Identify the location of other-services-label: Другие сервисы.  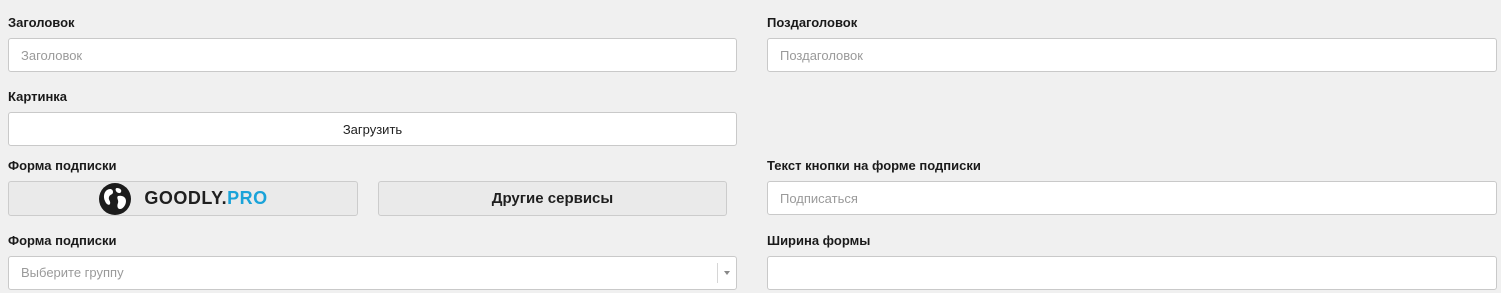
(552, 198).